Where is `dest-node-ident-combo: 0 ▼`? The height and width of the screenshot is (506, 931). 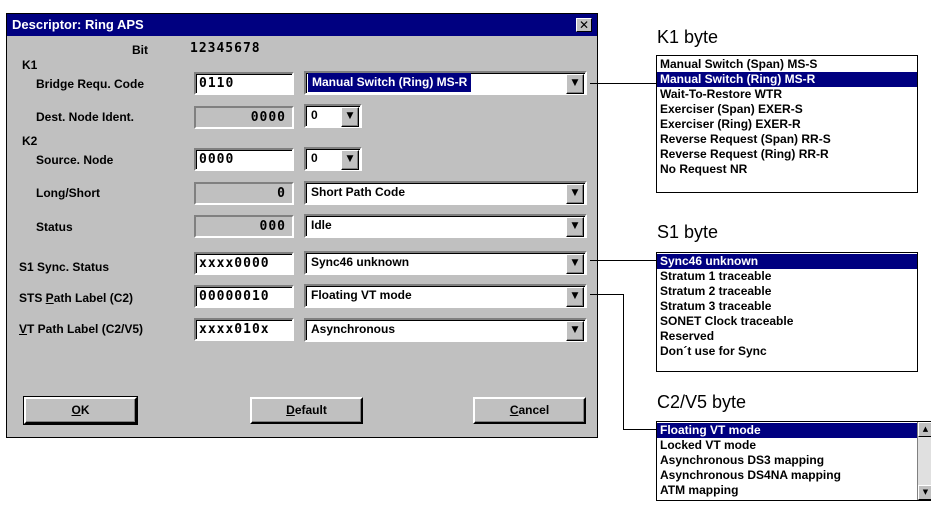
dest-node-ident-combo: 0 ▼ is located at coordinates (333, 116).